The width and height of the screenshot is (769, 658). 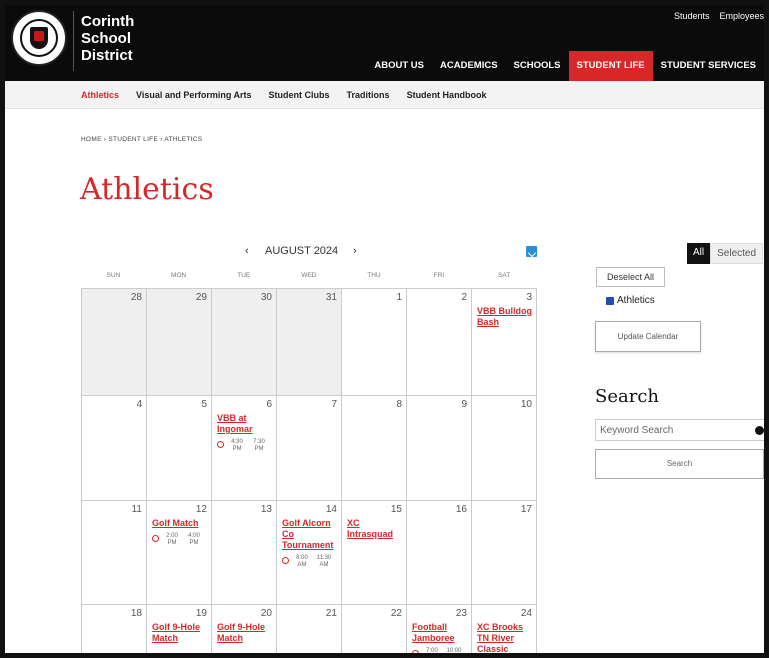 What do you see at coordinates (679, 464) in the screenshot?
I see `search-button: Search` at bounding box center [679, 464].